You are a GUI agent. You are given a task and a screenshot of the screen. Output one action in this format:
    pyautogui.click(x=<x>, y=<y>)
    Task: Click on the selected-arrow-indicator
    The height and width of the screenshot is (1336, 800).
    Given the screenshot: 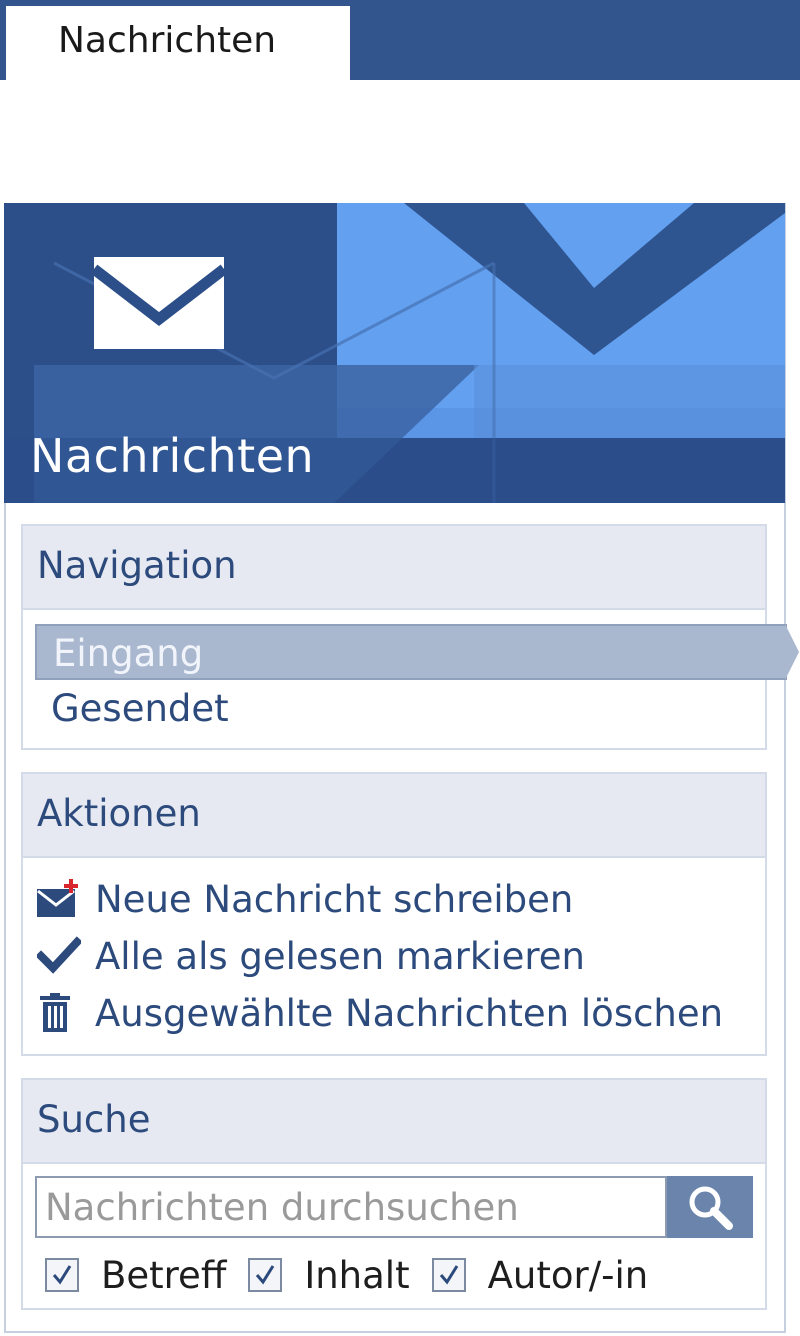 What is the action you would take?
    pyautogui.click(x=792, y=652)
    